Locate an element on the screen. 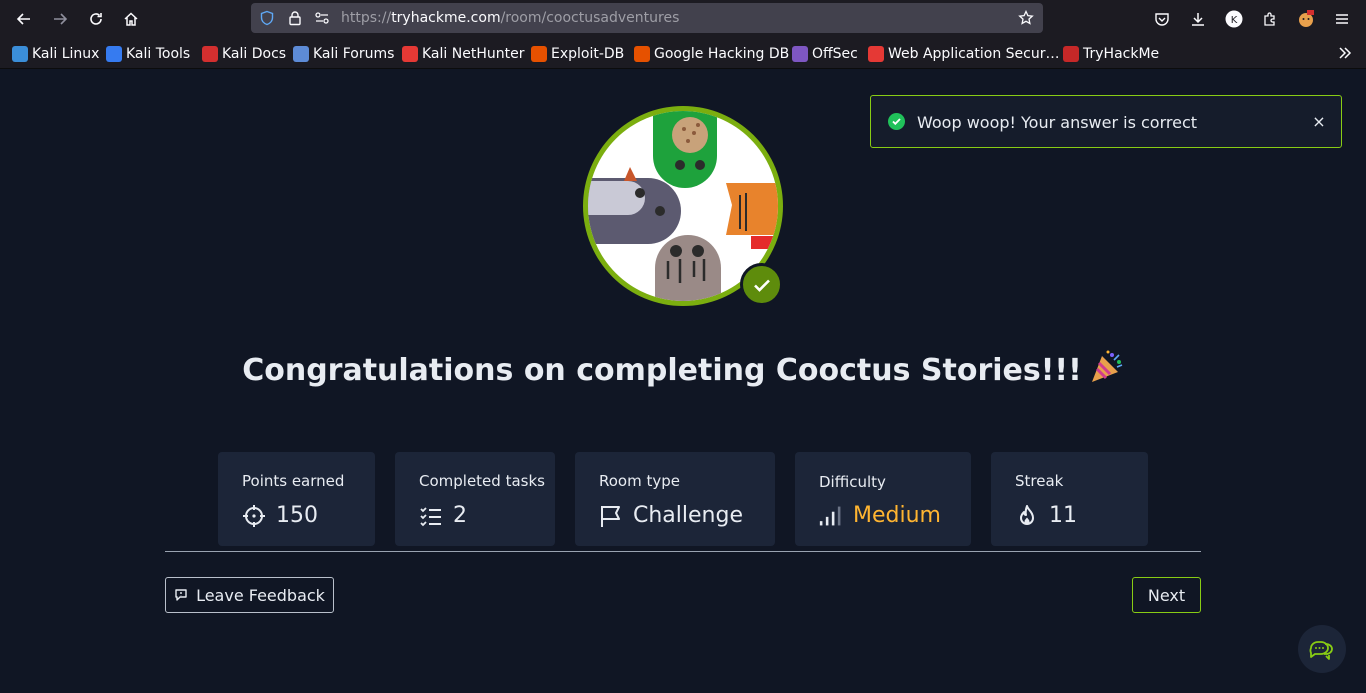  stat-difficulty: Difficulty Medium is located at coordinates (883, 499).